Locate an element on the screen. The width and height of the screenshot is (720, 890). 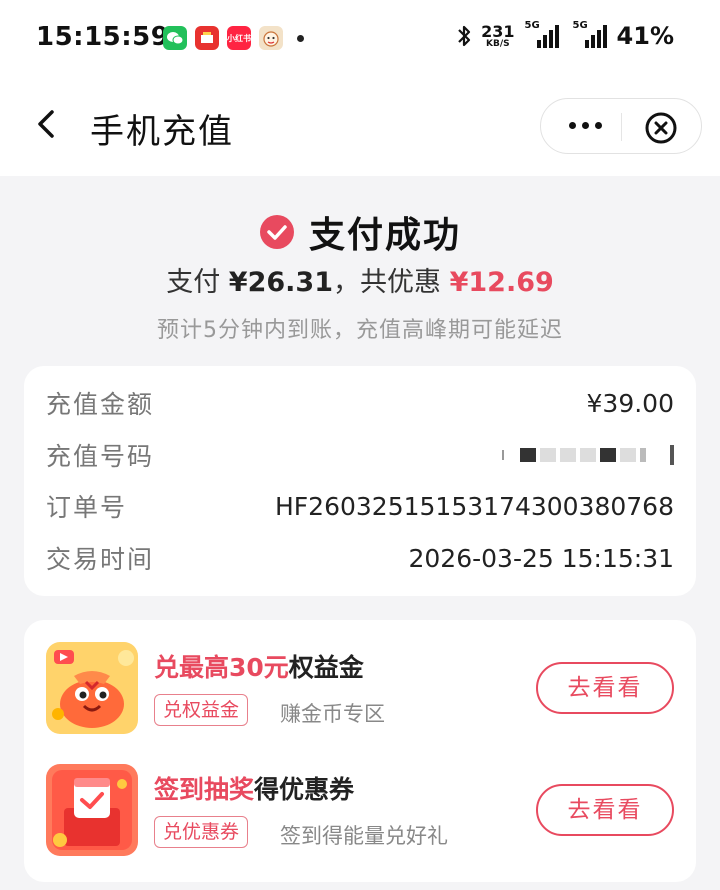
notification-icons: 小红书 is located at coordinates (233, 38).